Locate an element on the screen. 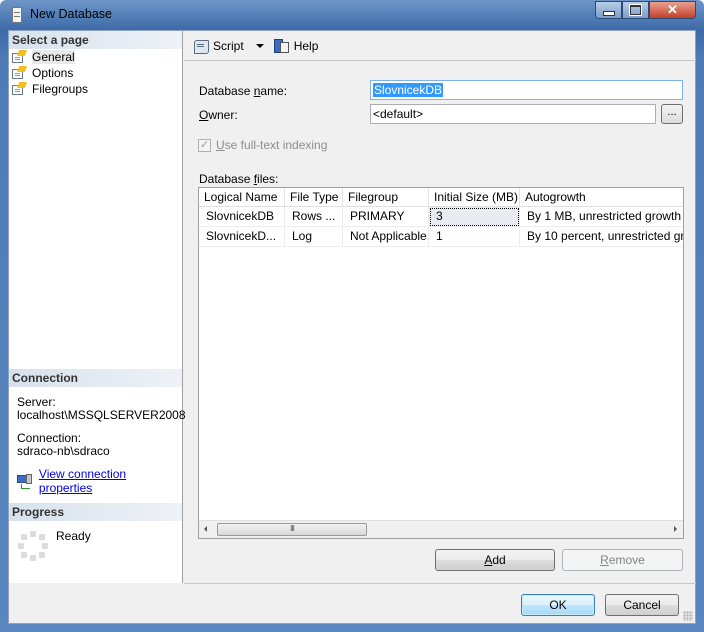  close-button: ✕ is located at coordinates (672, 10).